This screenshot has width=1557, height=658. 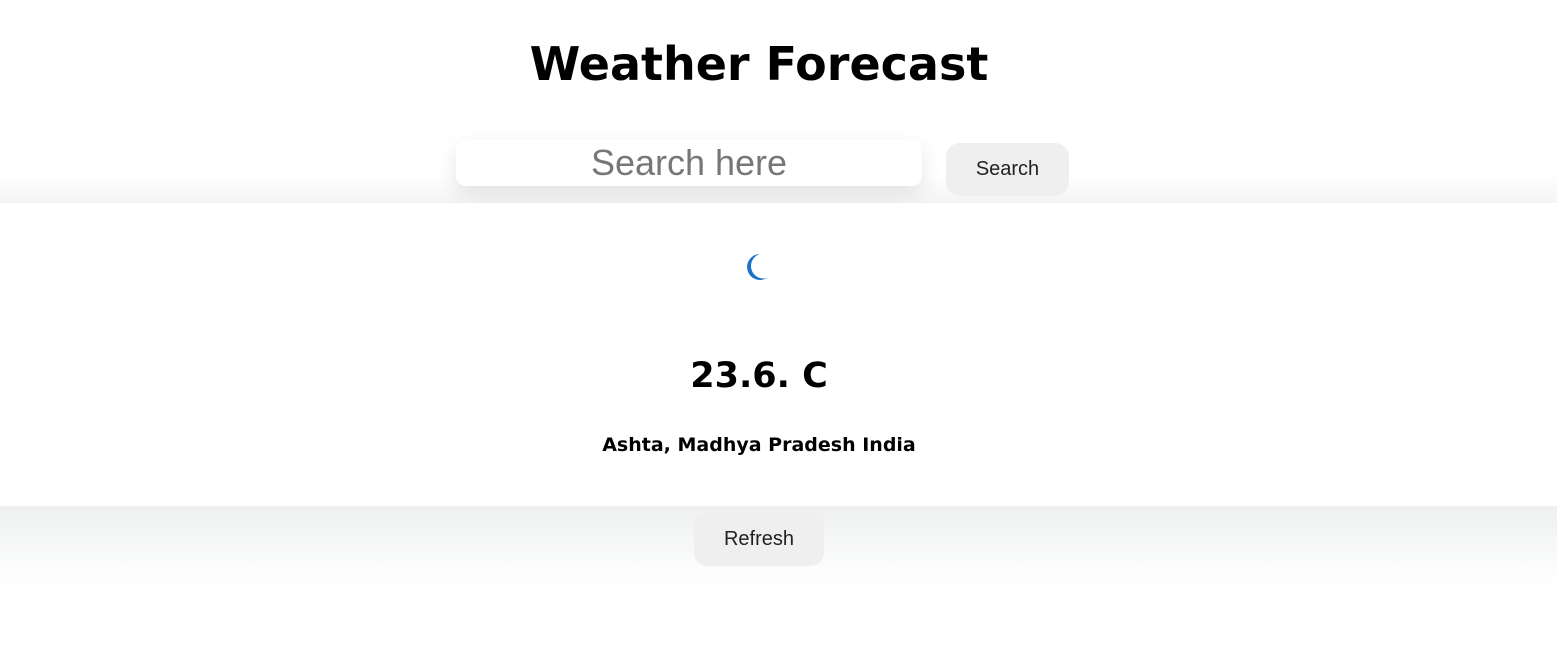 What do you see at coordinates (759, 445) in the screenshot?
I see `location-label: Ashta, Madhya Pradesh India` at bounding box center [759, 445].